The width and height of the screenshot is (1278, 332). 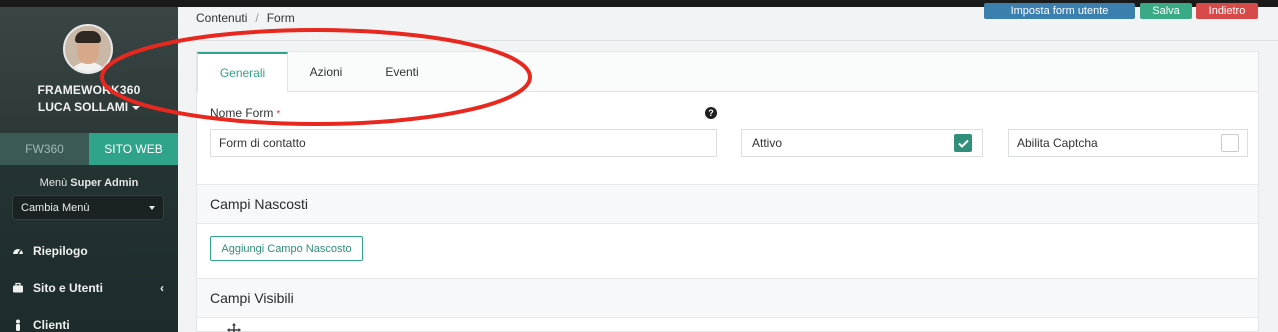 What do you see at coordinates (152, 207) in the screenshot?
I see `select-arrow-icon` at bounding box center [152, 207].